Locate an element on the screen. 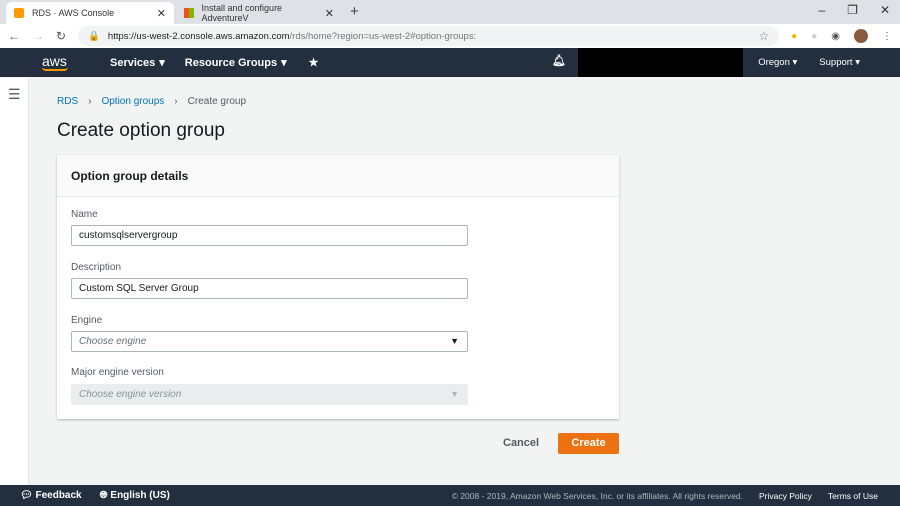 The image size is (900, 506). region-menu: Oregon ▾ is located at coordinates (777, 62).